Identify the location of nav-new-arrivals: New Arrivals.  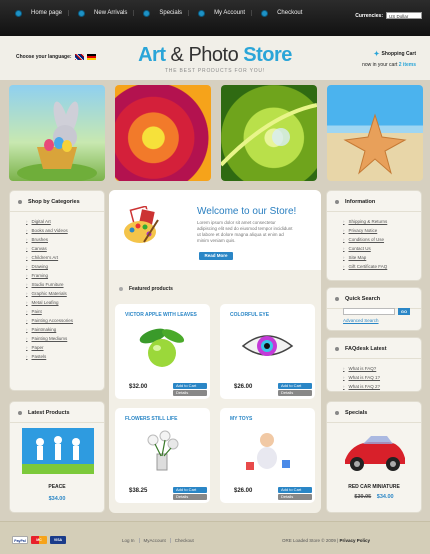
(100, 13).